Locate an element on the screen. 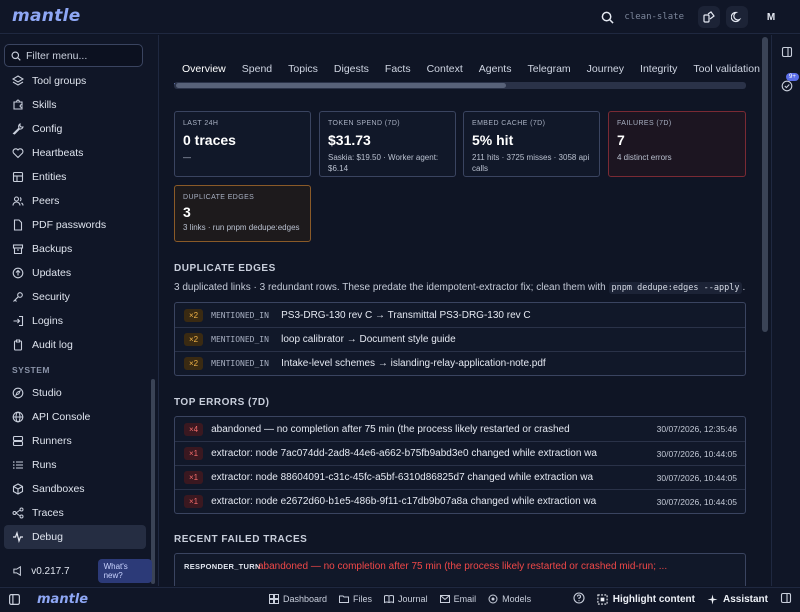  assistant-label: Assistant is located at coordinates (745, 599).